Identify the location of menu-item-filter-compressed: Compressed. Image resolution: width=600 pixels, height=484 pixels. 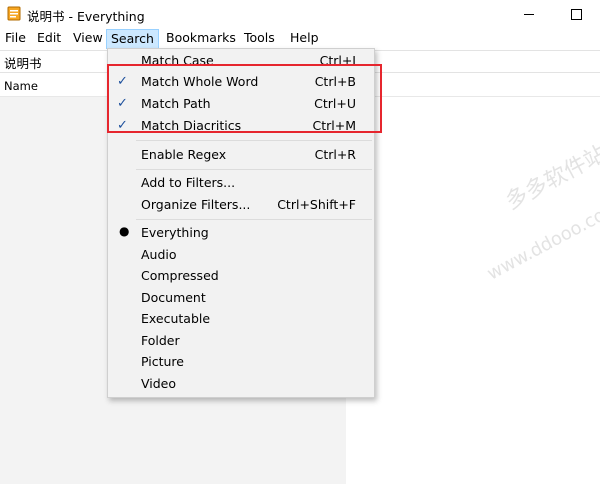
(241, 275).